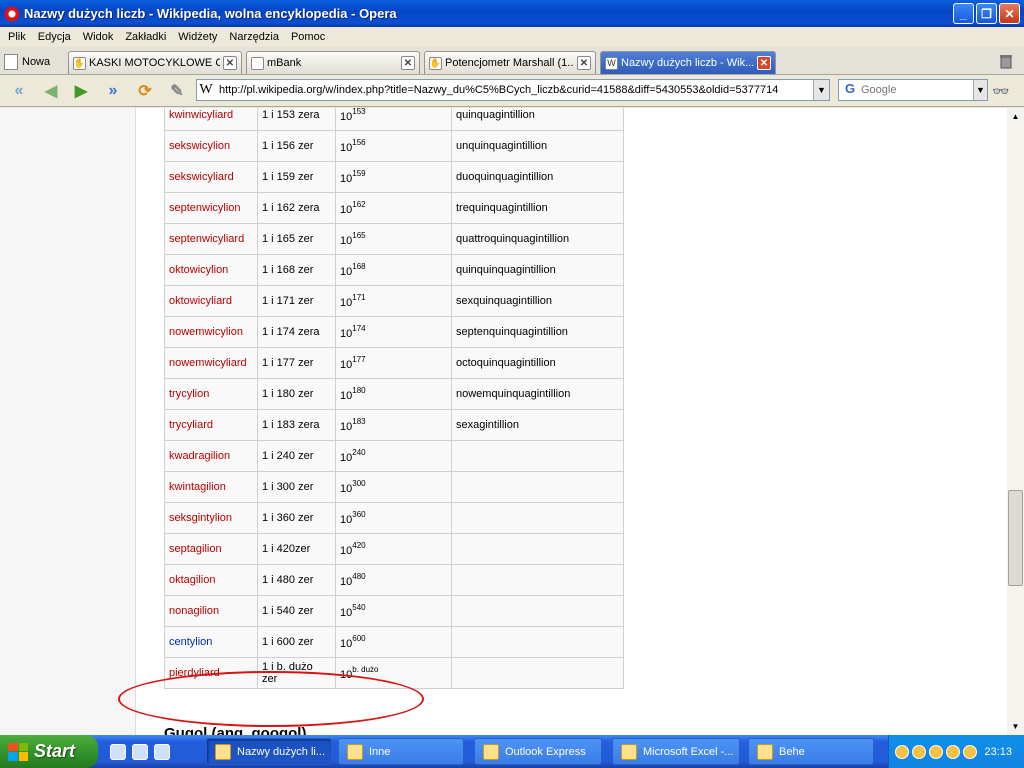 The width and height of the screenshot is (1024, 768). What do you see at coordinates (359, 421) in the screenshot?
I see `power-exponent: 183` at bounding box center [359, 421].